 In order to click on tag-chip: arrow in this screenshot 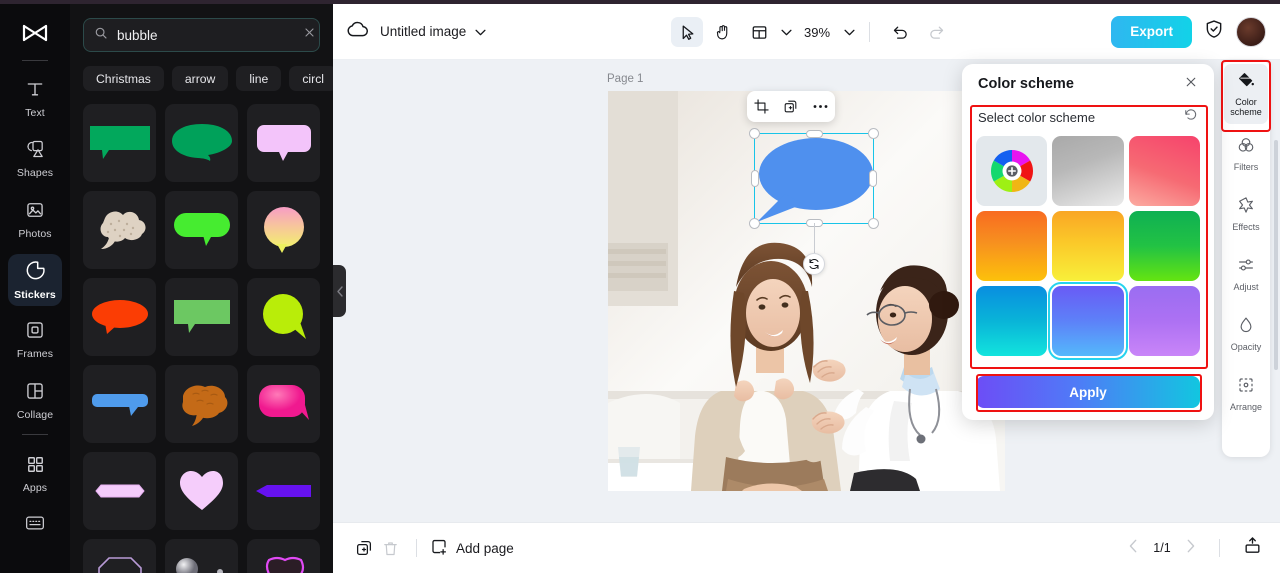, I will do `click(200, 78)`.